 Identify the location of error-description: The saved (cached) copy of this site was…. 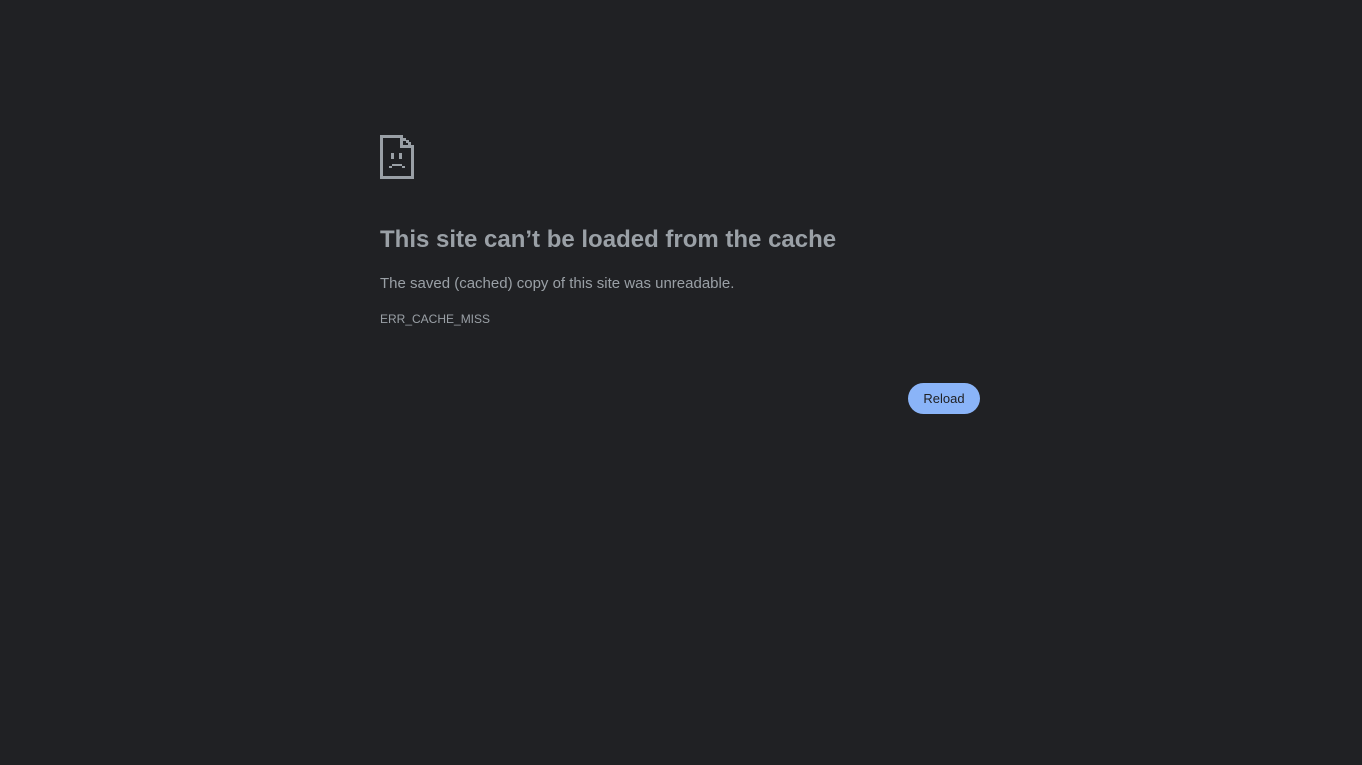
(557, 283).